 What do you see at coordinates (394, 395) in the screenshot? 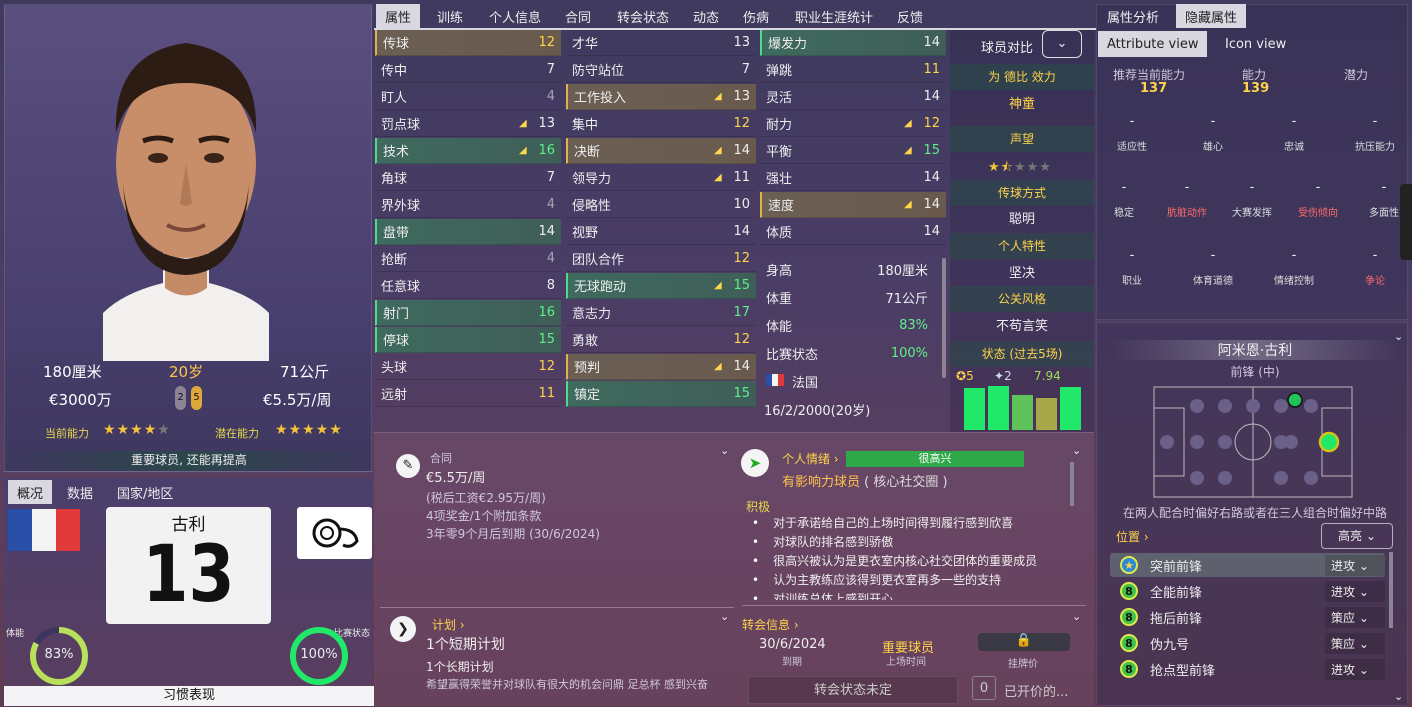
I see `attr-name: 远射` at bounding box center [394, 395].